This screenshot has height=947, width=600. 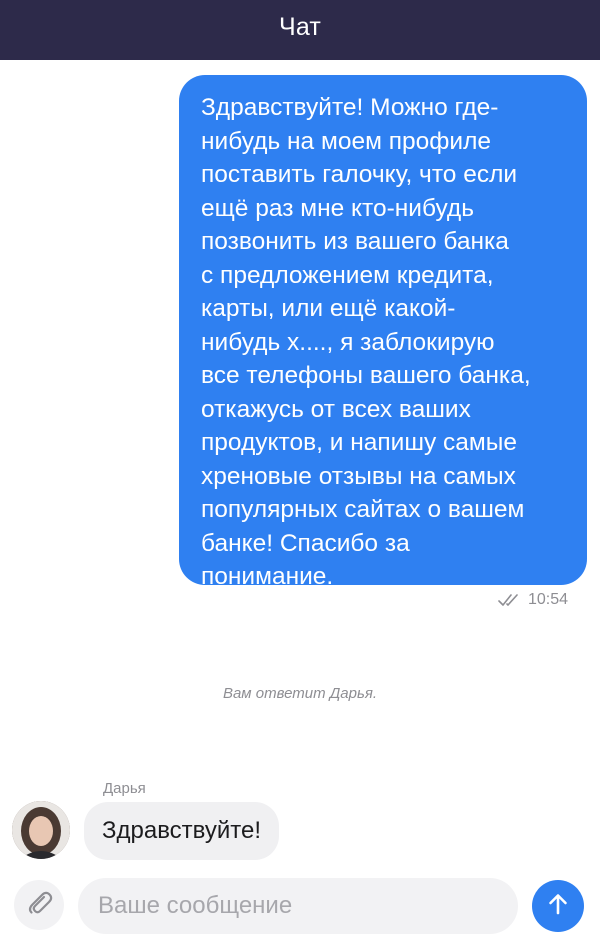 I want to click on message-input, so click(x=298, y=906).